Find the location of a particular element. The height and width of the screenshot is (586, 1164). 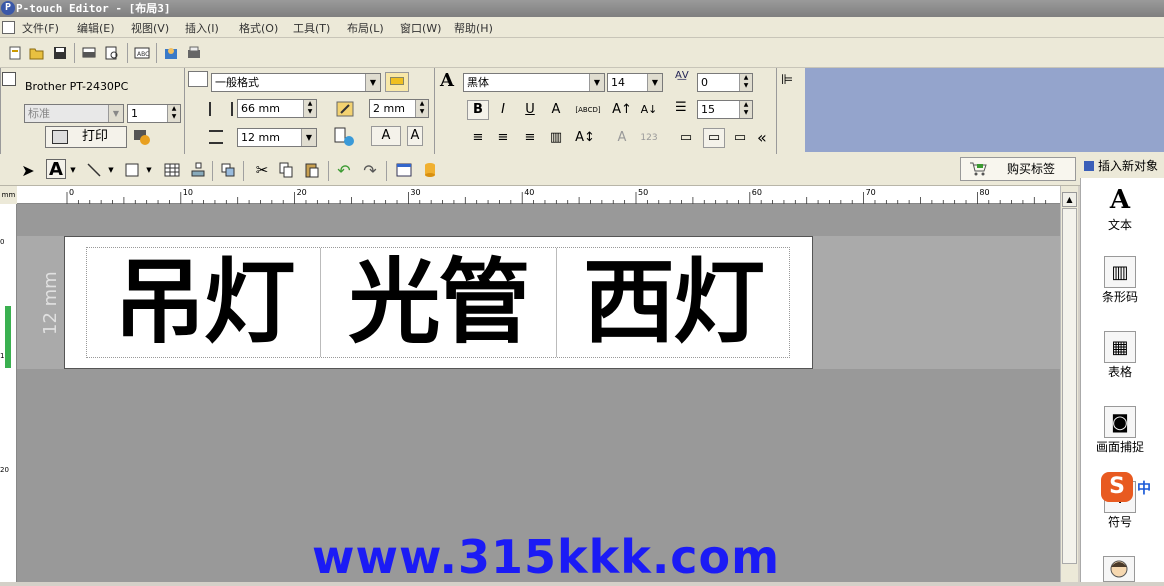

database-icon is located at coordinates (430, 170).